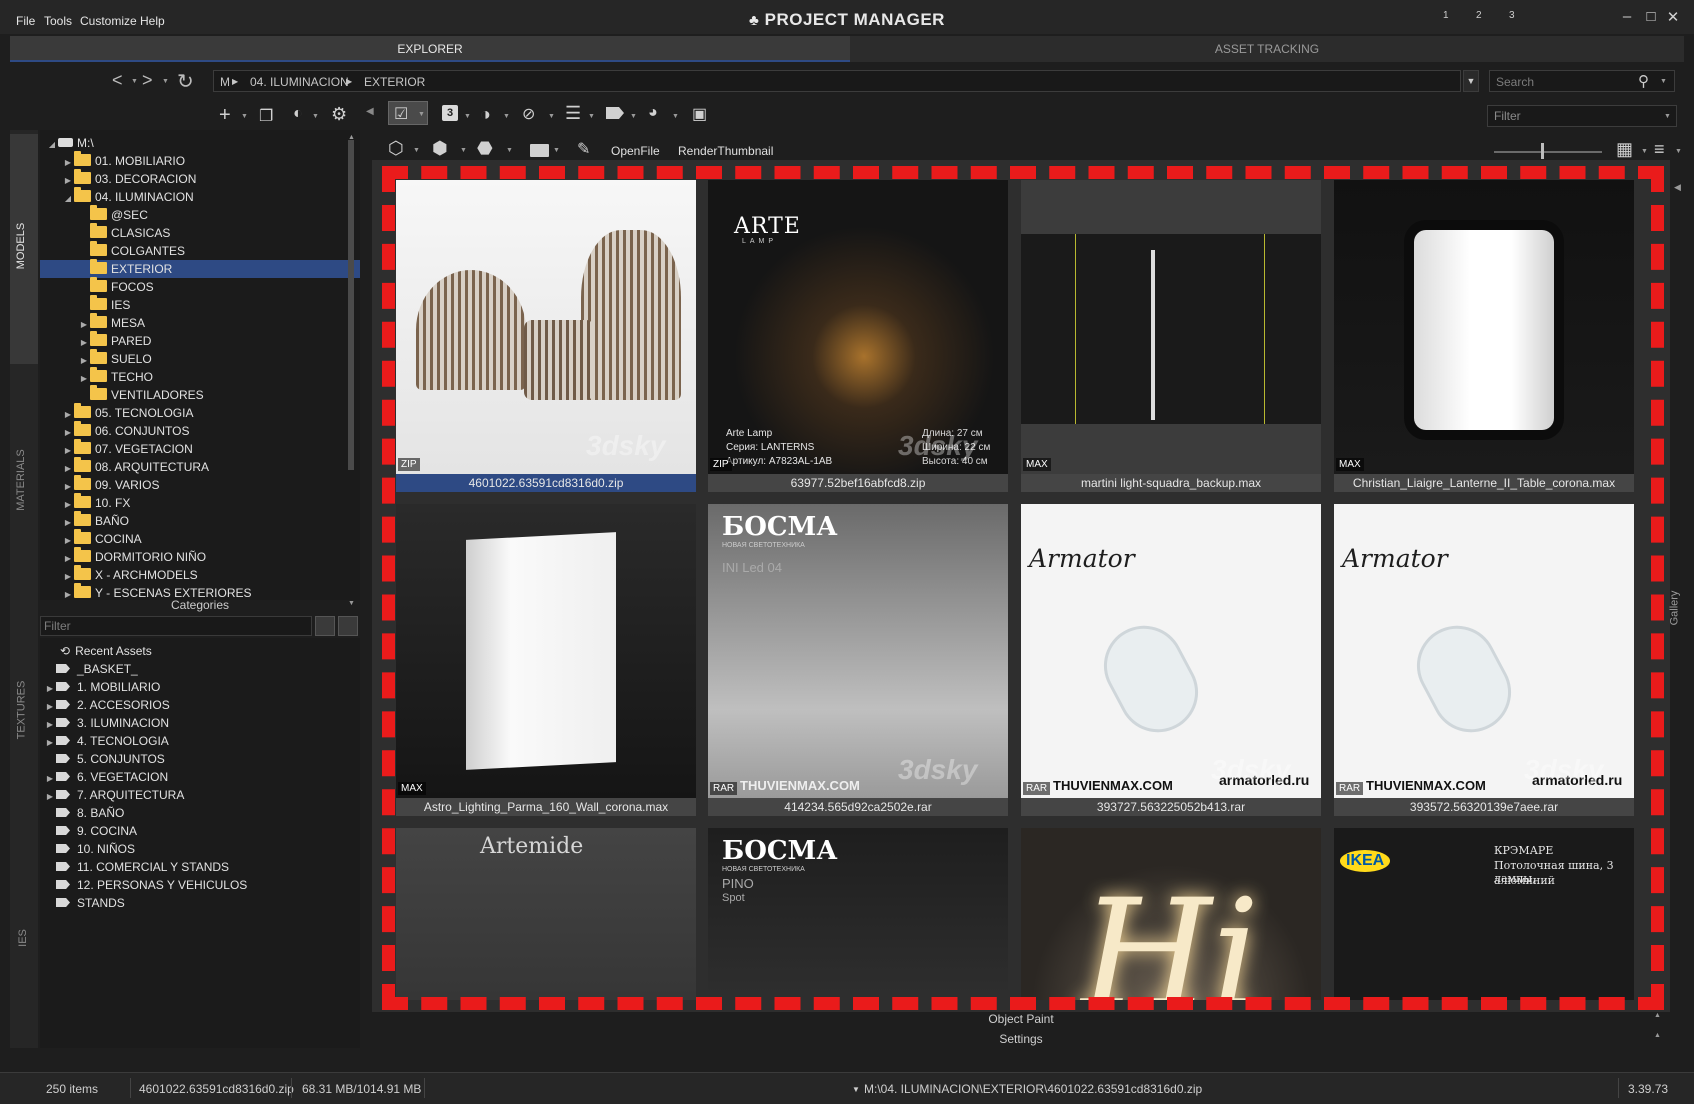  I want to click on workspace-3-button: 3, so click(1512, 15).